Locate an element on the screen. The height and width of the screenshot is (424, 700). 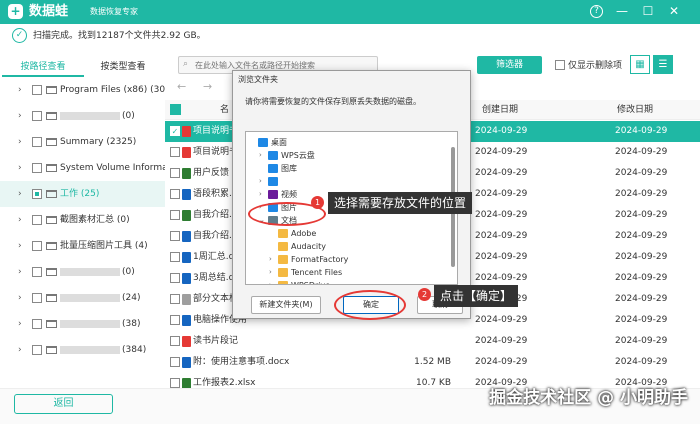
tree-item: › (24) is located at coordinates (82, 298).